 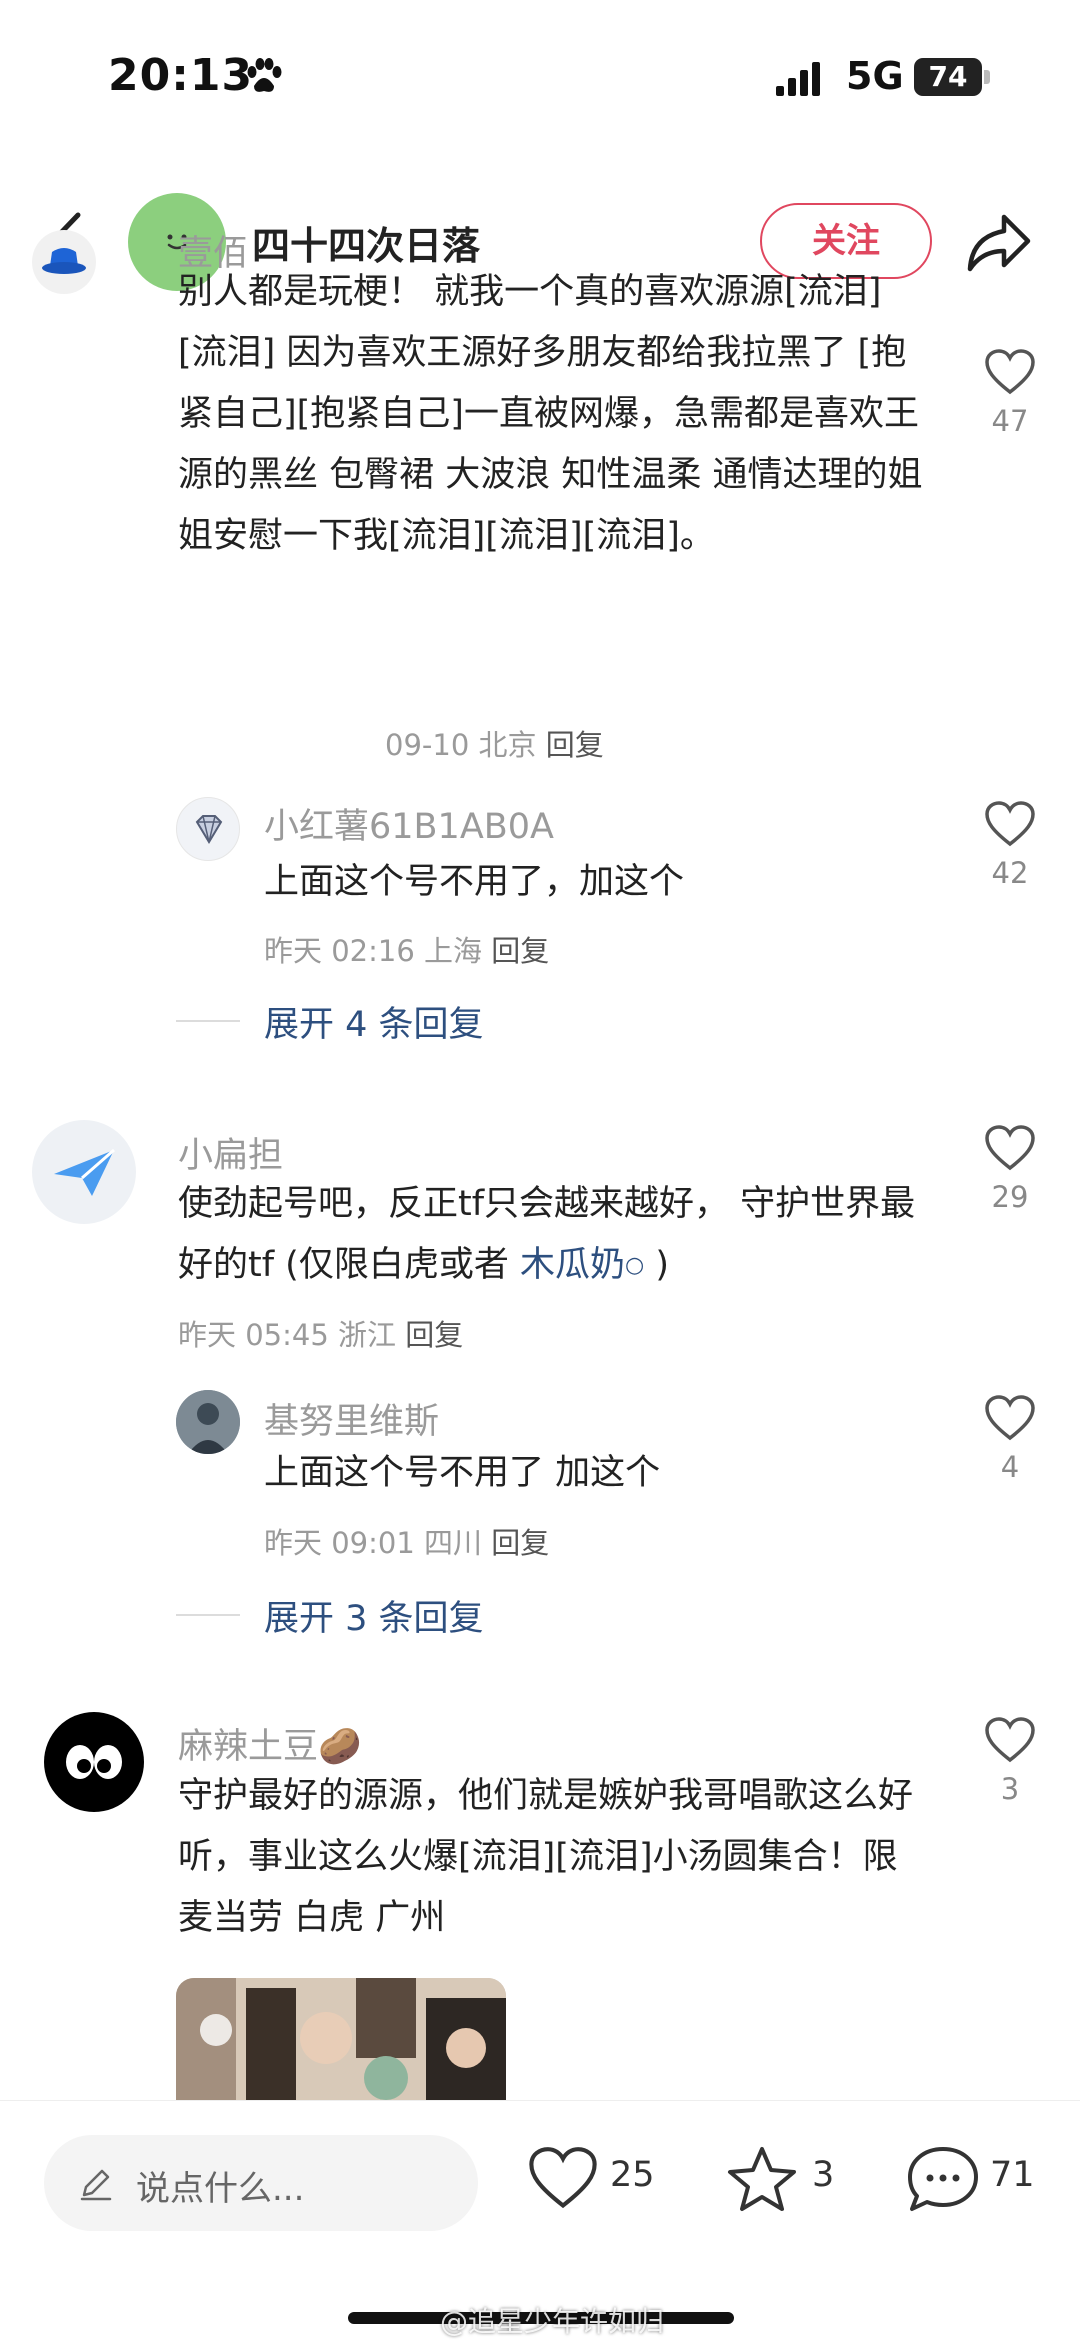 What do you see at coordinates (264, 75) in the screenshot?
I see `paw-icon` at bounding box center [264, 75].